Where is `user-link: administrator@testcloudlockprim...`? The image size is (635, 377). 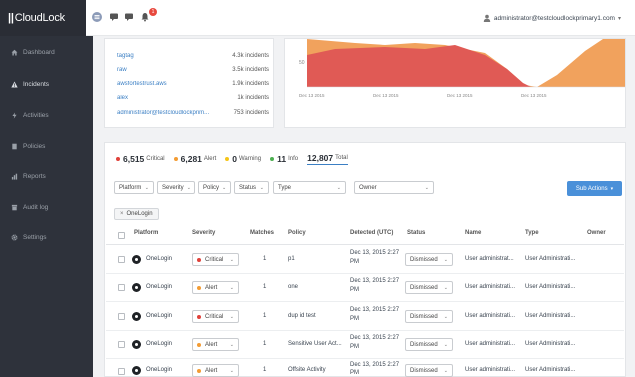 user-link: administrator@testcloudlockprim... is located at coordinates (163, 113).